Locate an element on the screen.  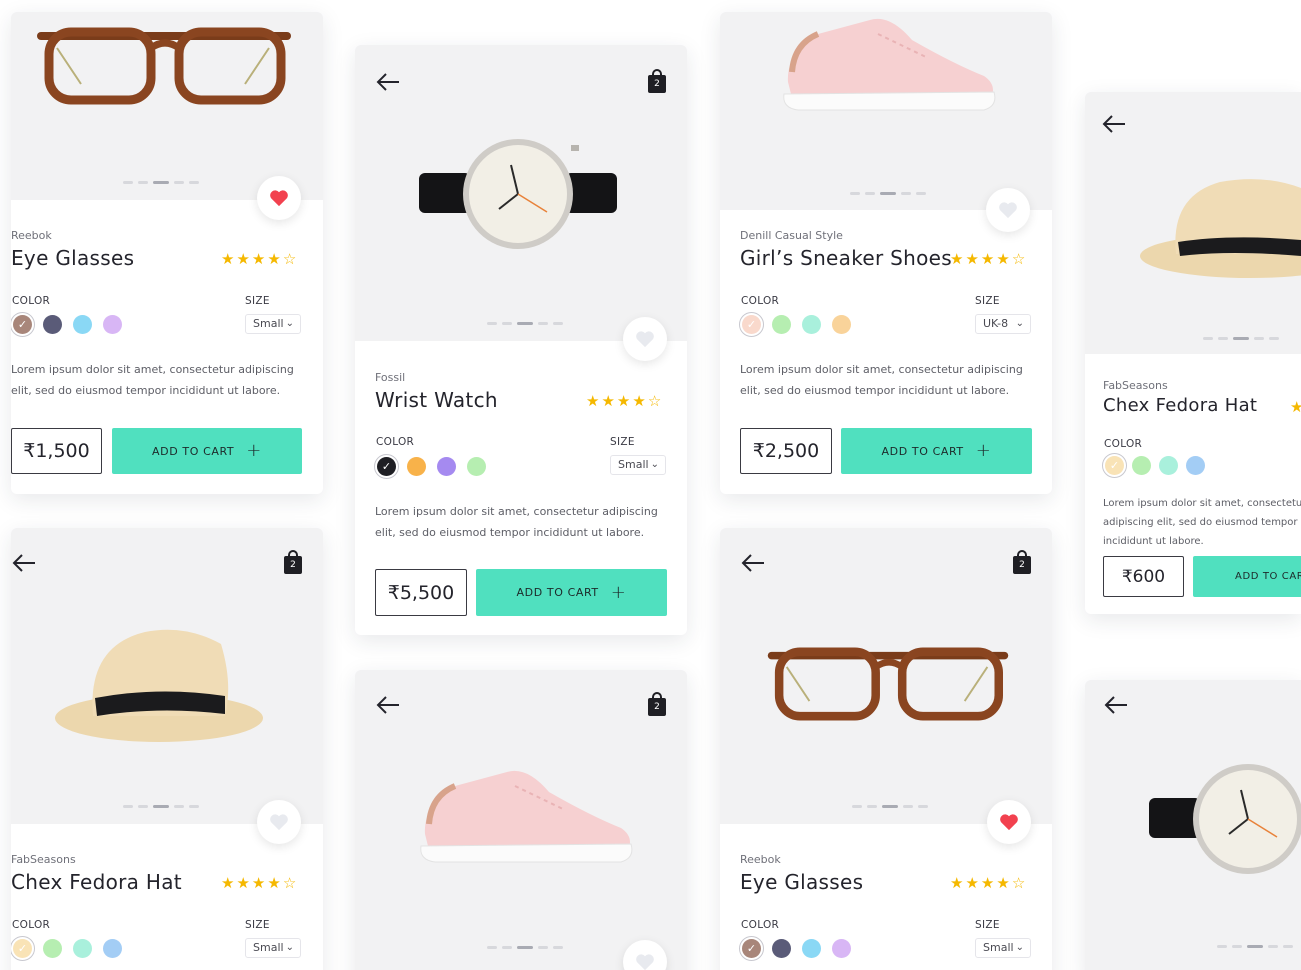
eye-glasses-image is located at coordinates (888, 684).